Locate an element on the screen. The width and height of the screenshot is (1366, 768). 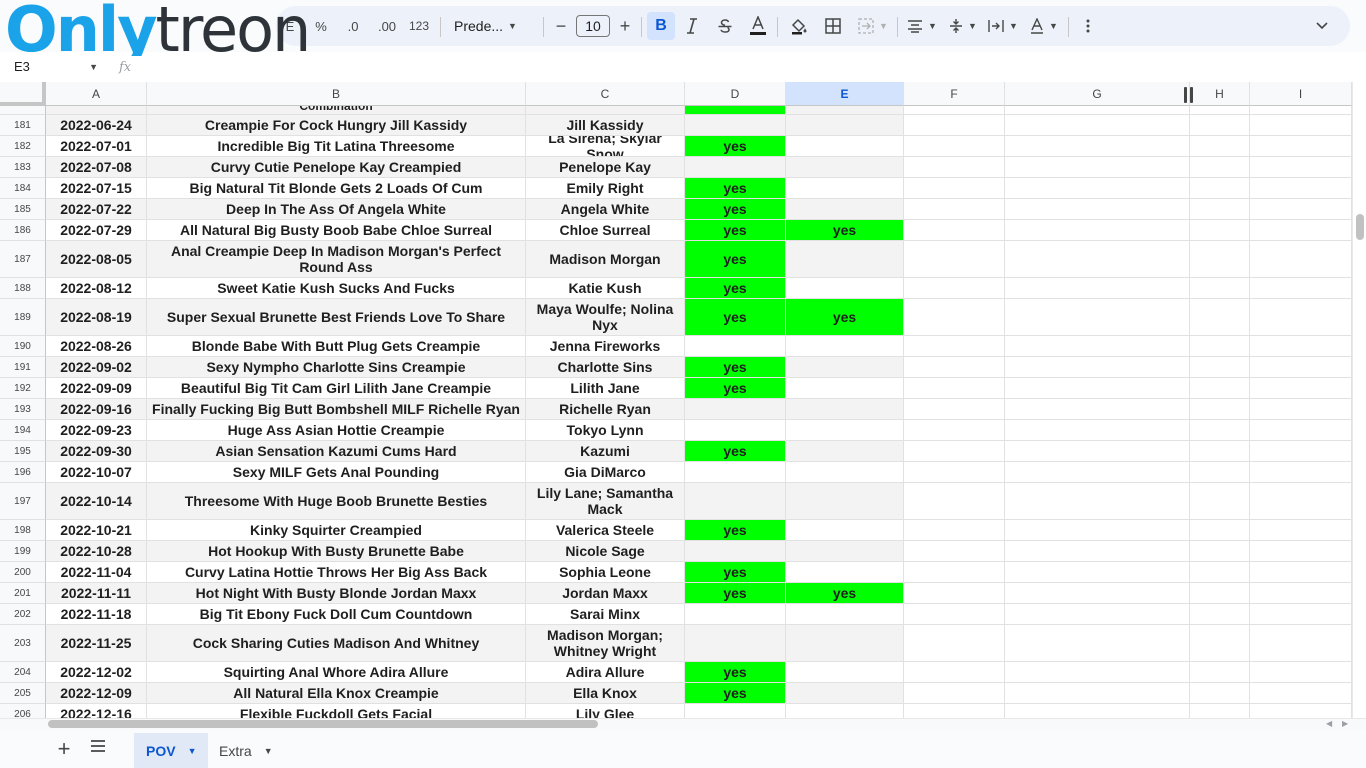
cell-title: Cock Sharing Cuties Madison And Whitney is located at coordinates (336, 643).